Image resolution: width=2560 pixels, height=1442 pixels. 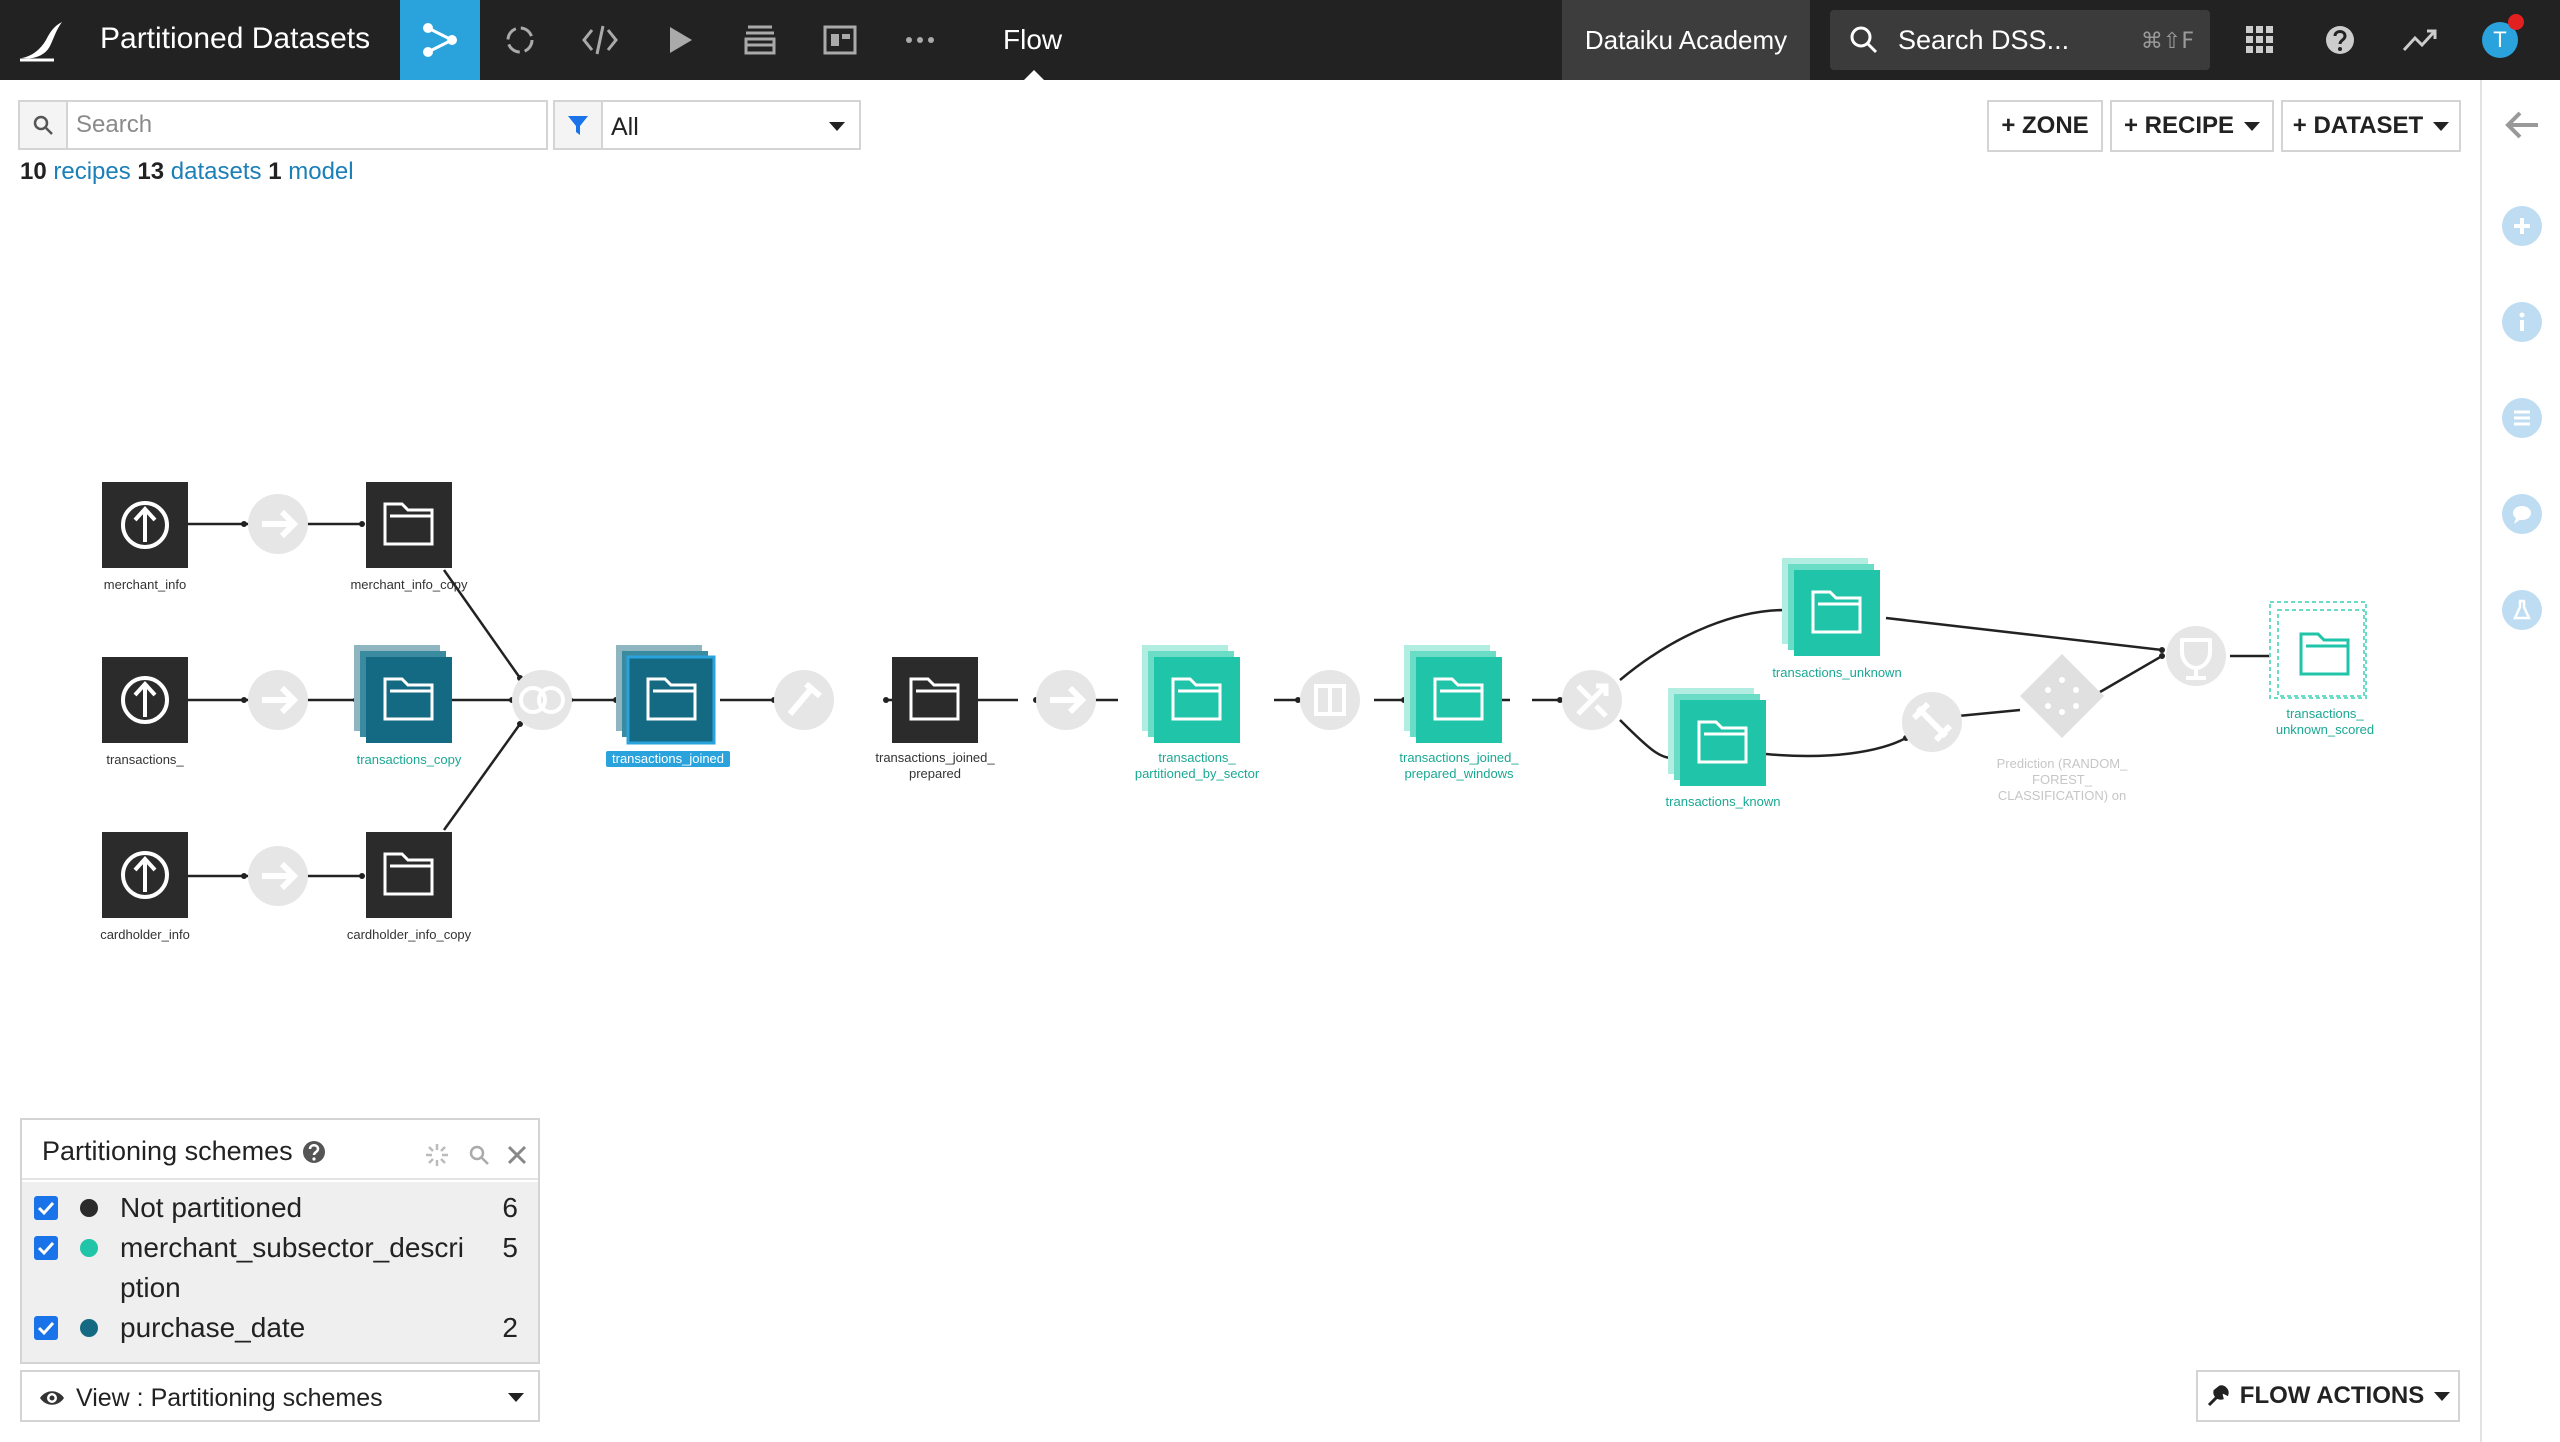 I want to click on node-label-cardholder-info-copy: cardholder_info_copy, so click(x=409, y=934).